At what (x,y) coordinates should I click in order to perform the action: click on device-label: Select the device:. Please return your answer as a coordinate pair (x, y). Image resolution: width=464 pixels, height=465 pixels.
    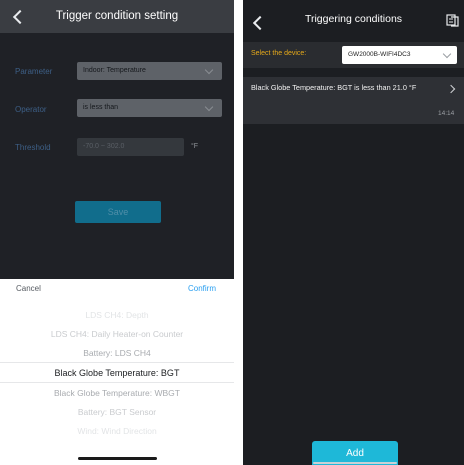
    Looking at the image, I should click on (279, 53).